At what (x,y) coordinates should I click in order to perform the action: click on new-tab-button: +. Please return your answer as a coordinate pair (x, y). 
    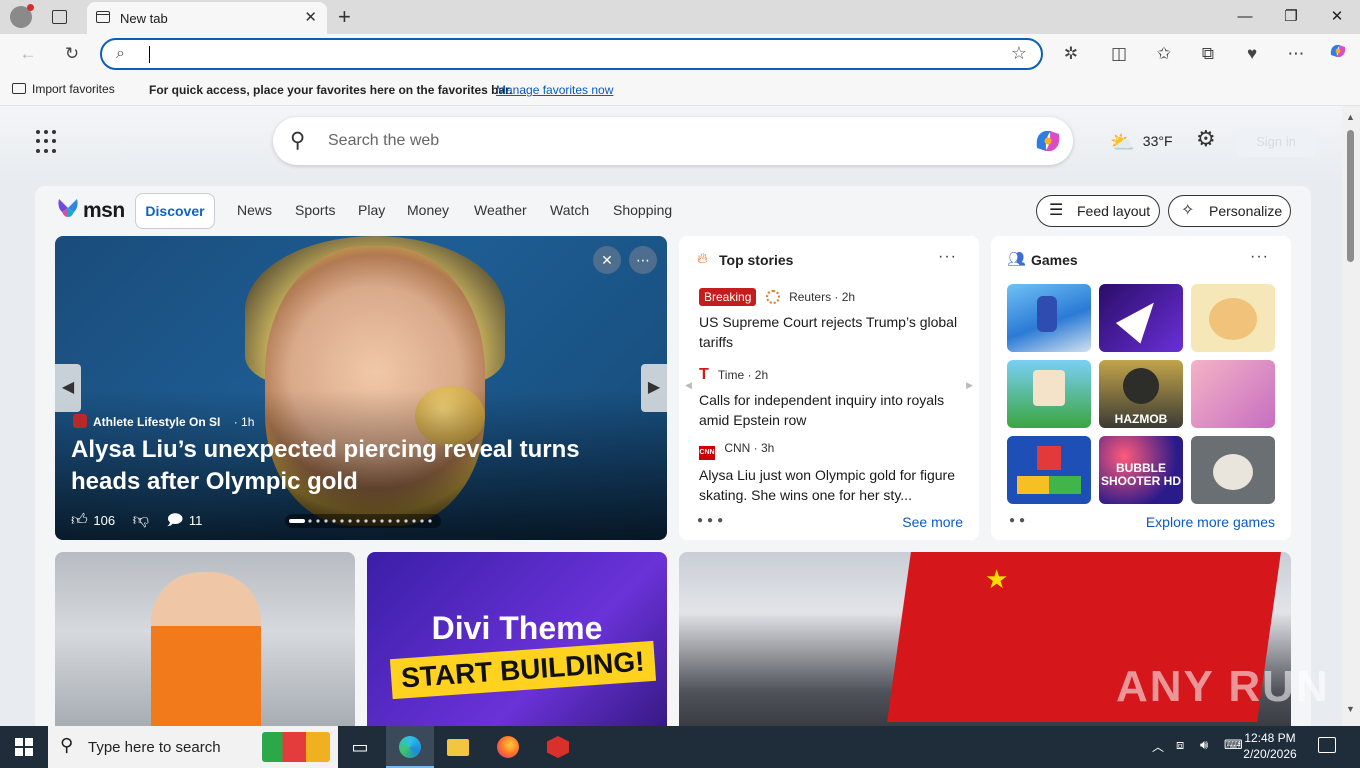
    Looking at the image, I should click on (344, 17).